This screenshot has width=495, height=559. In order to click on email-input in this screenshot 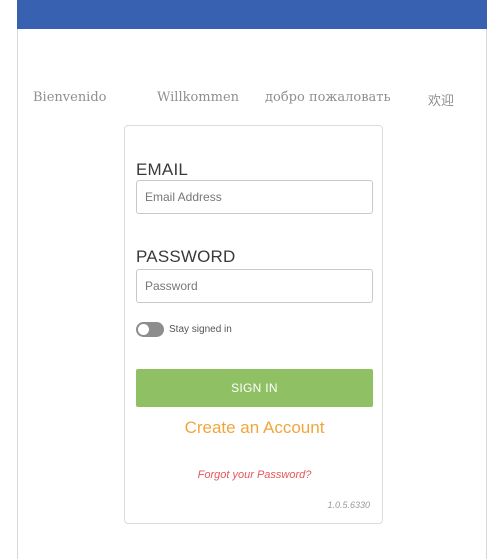, I will do `click(254, 197)`.